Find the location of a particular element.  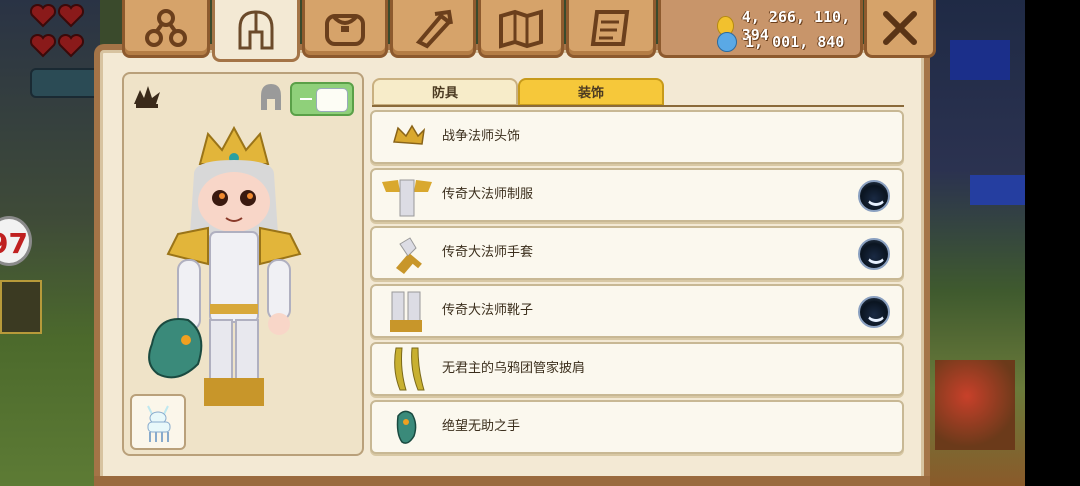

uniform-icon is located at coordinates (407, 198).